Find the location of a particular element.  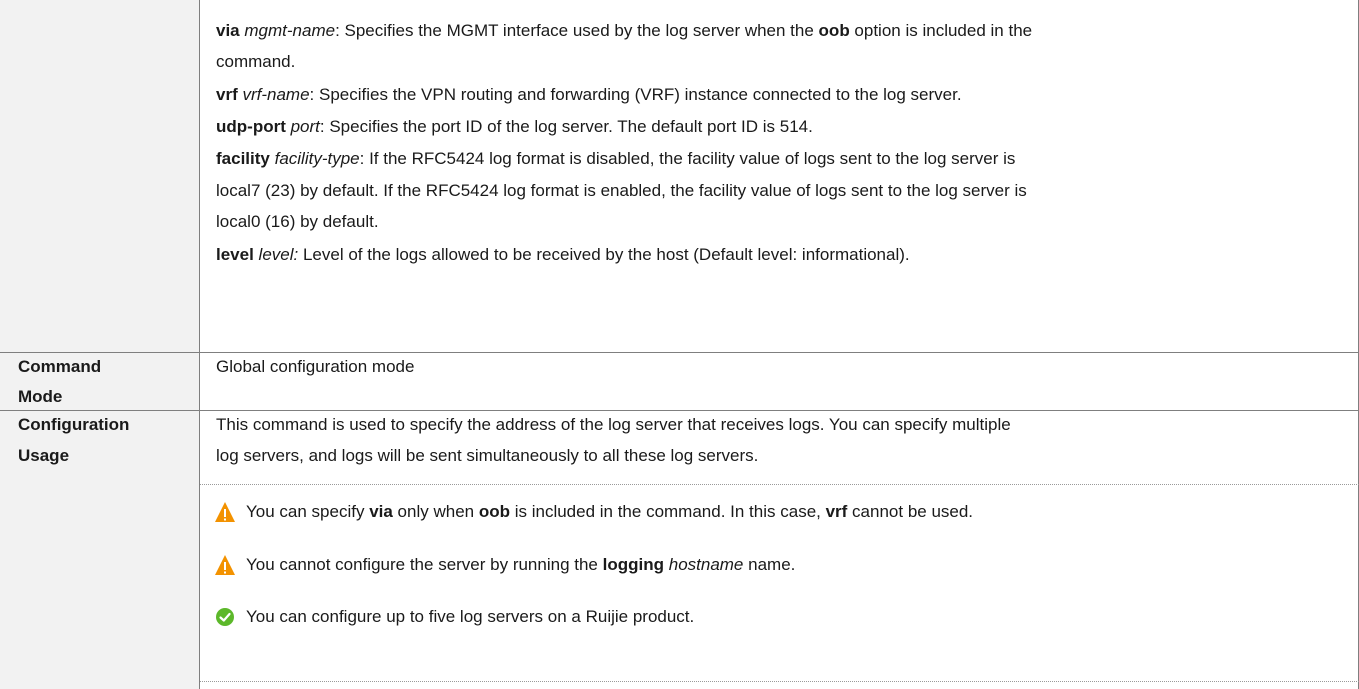

text-run: option is included in the is located at coordinates (941, 30).